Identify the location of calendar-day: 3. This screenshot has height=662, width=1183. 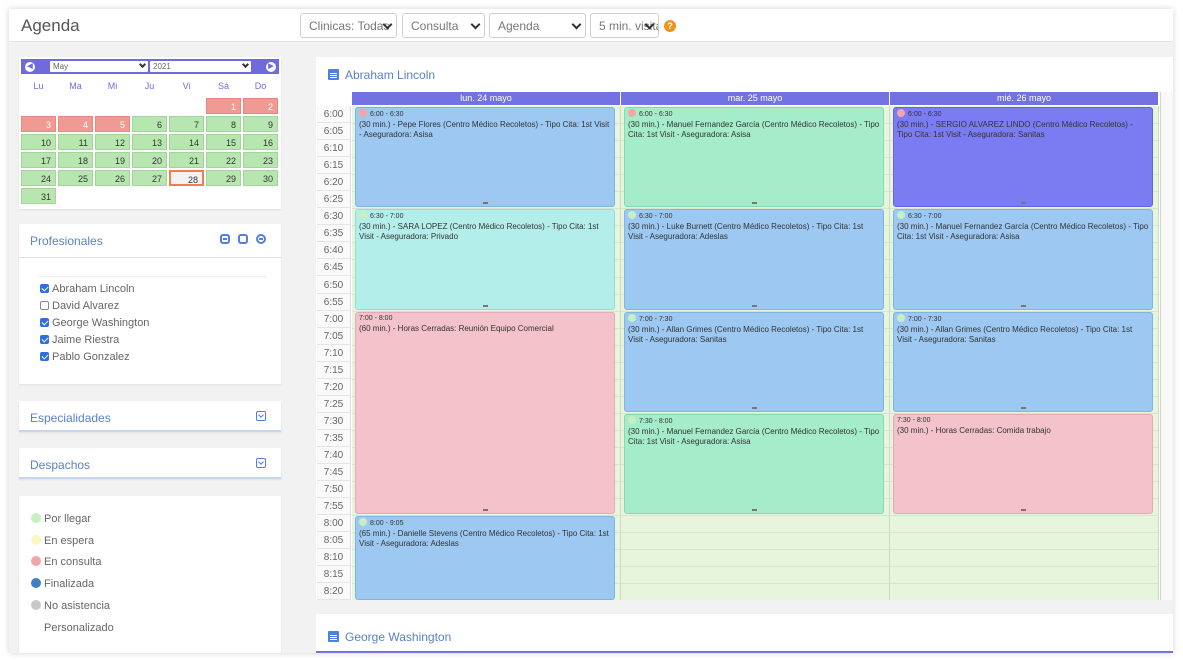
(38, 124).